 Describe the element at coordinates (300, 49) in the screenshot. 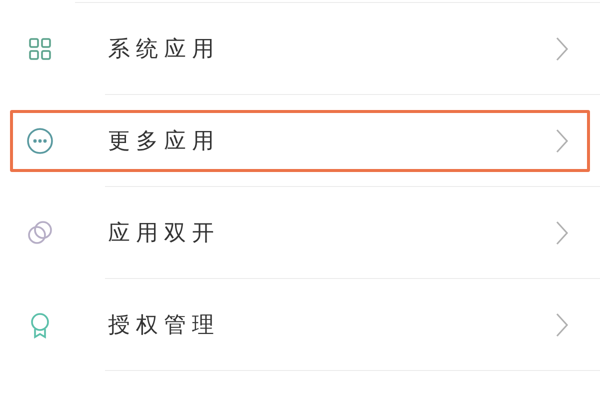

I see `settings-row: 系统应用` at that location.